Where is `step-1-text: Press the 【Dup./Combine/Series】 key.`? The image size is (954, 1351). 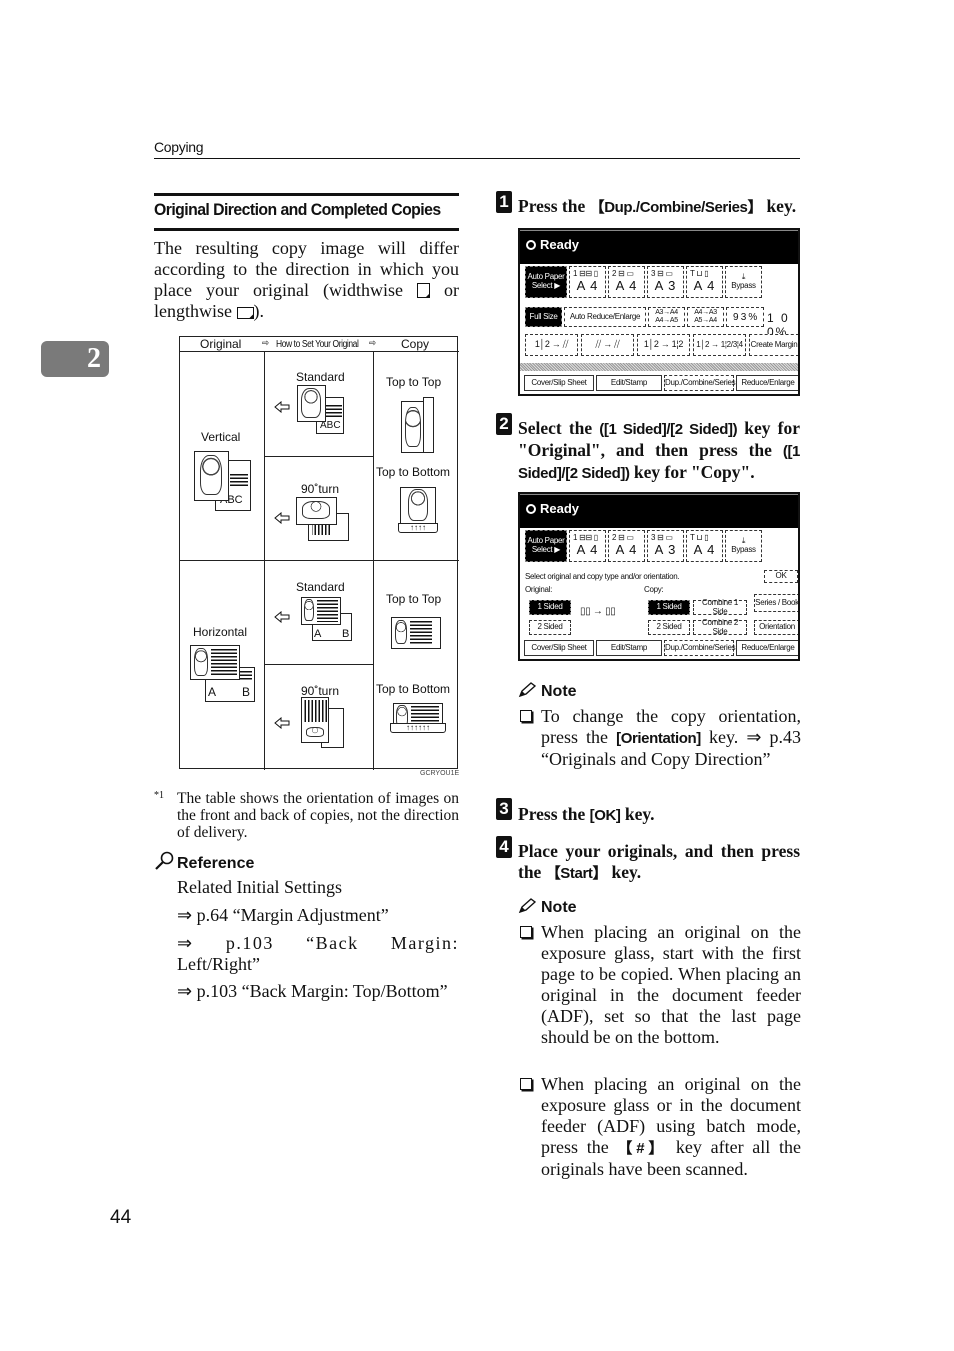 step-1-text: Press the 【Dup./Combine/Series】 key. is located at coordinates (657, 207).